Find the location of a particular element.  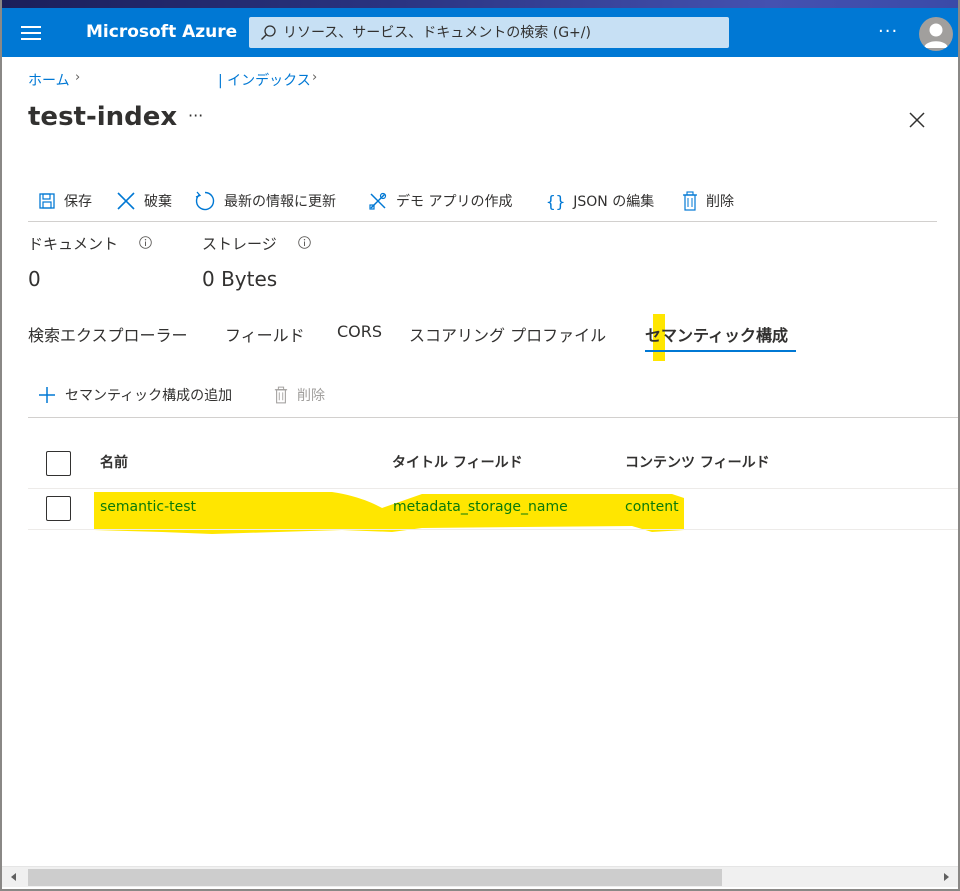

tab-semantic-configurations: セマンティック構成 is located at coordinates (716, 334).